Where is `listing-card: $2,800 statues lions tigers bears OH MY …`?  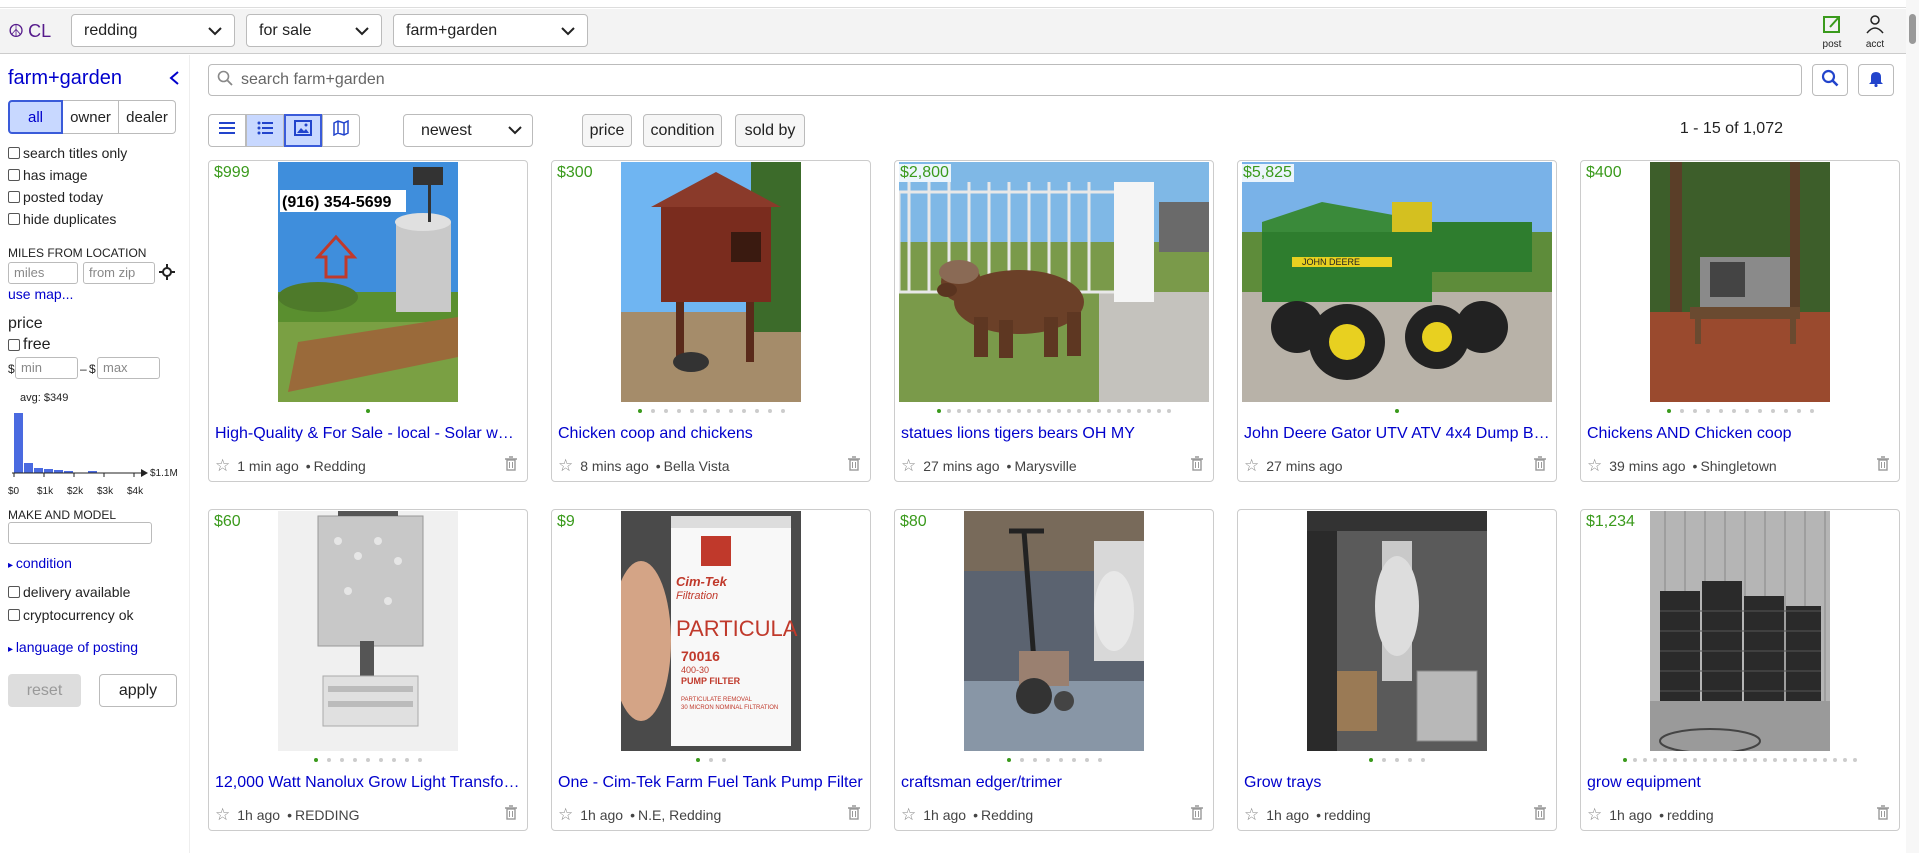
listing-card: $2,800 statues lions tigers bears OH MY … is located at coordinates (1054, 321).